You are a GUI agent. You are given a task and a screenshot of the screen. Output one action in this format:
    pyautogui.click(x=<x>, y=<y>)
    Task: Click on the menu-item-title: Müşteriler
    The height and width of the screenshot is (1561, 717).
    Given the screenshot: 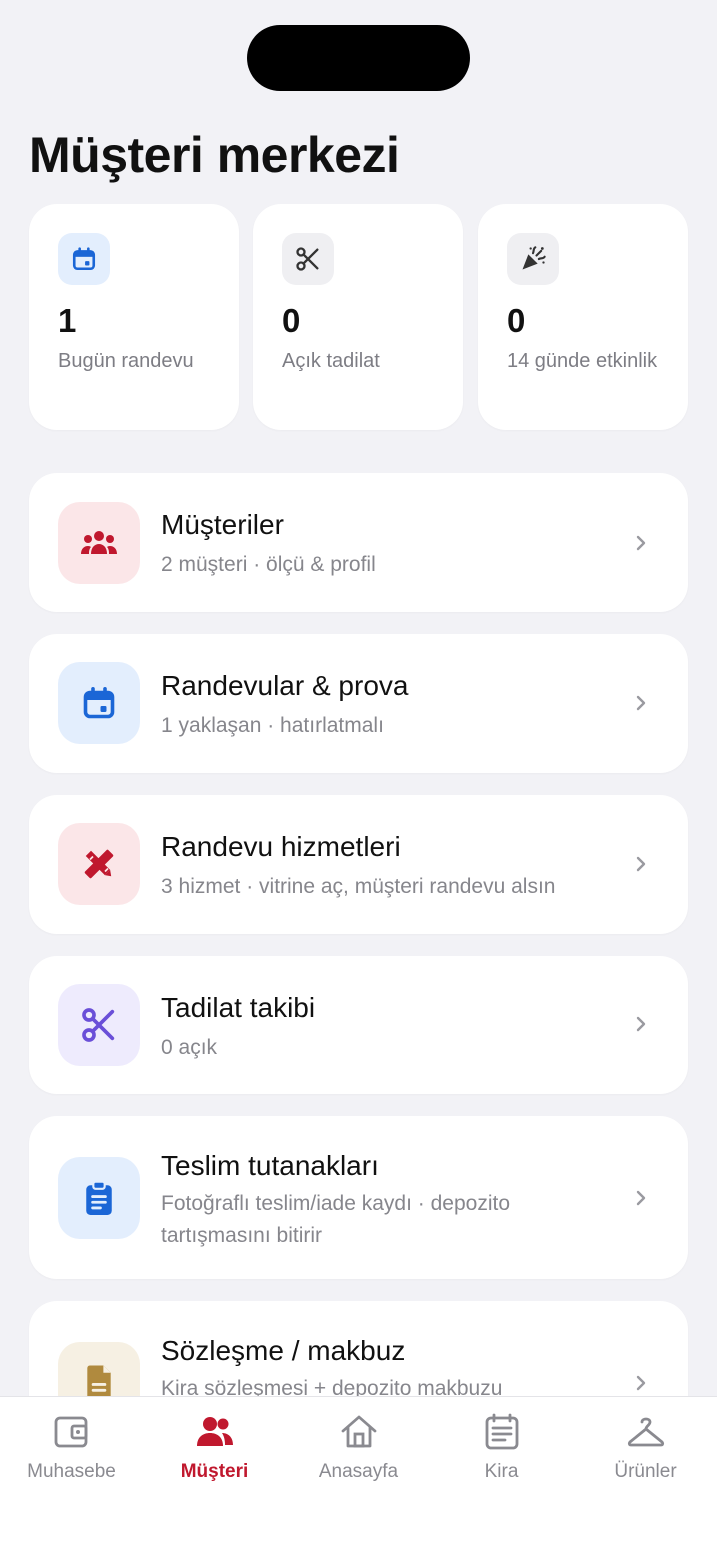 What is the action you would take?
    pyautogui.click(x=222, y=524)
    